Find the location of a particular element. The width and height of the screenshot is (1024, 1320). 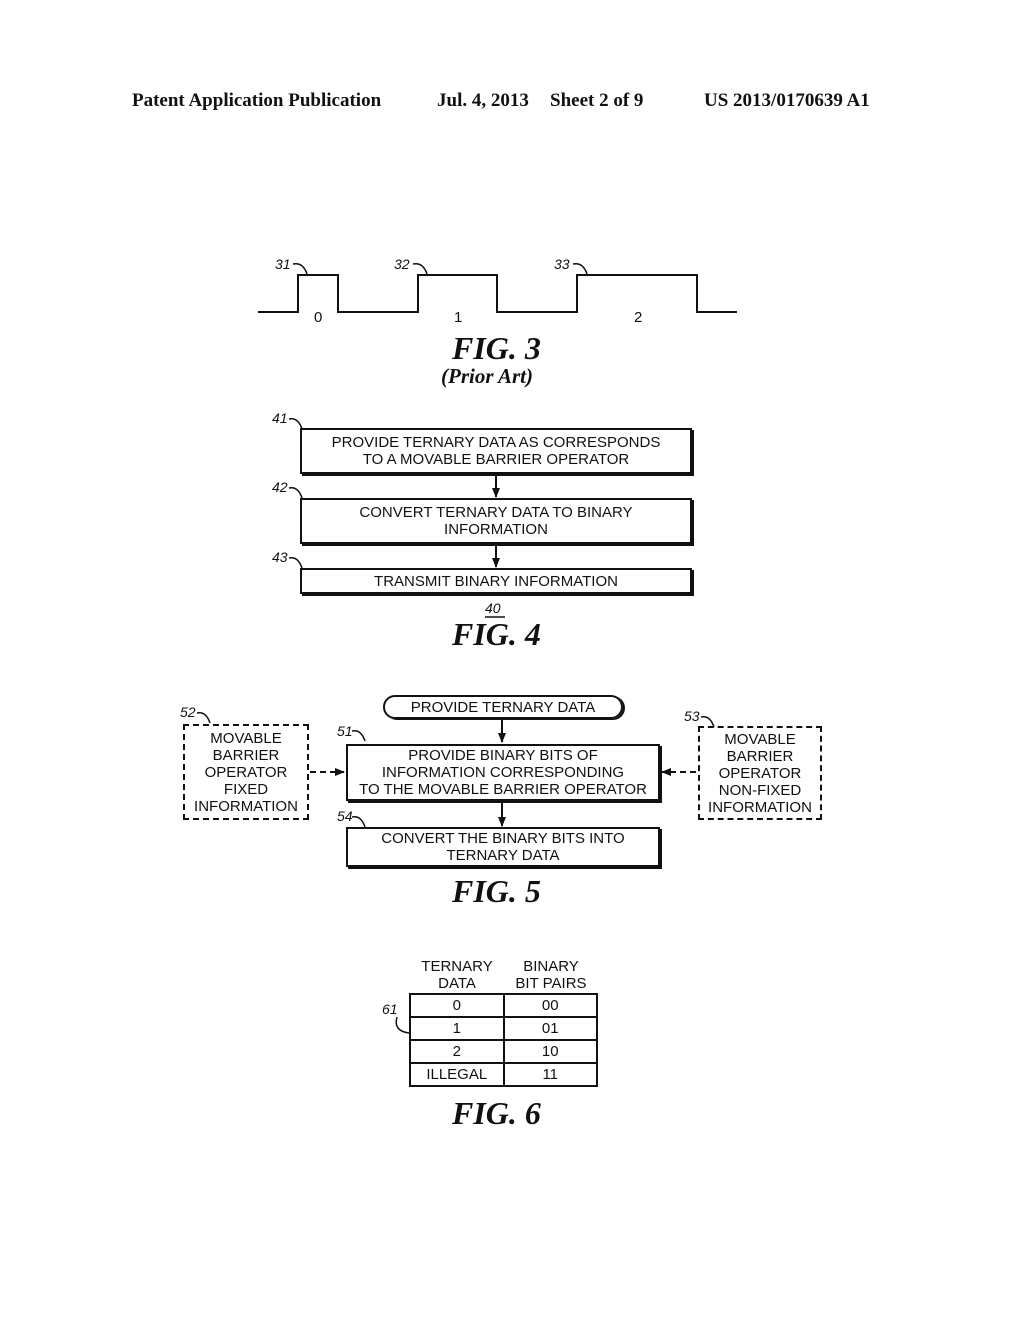

fixed-info-line: OPERATOR is located at coordinates (246, 772).